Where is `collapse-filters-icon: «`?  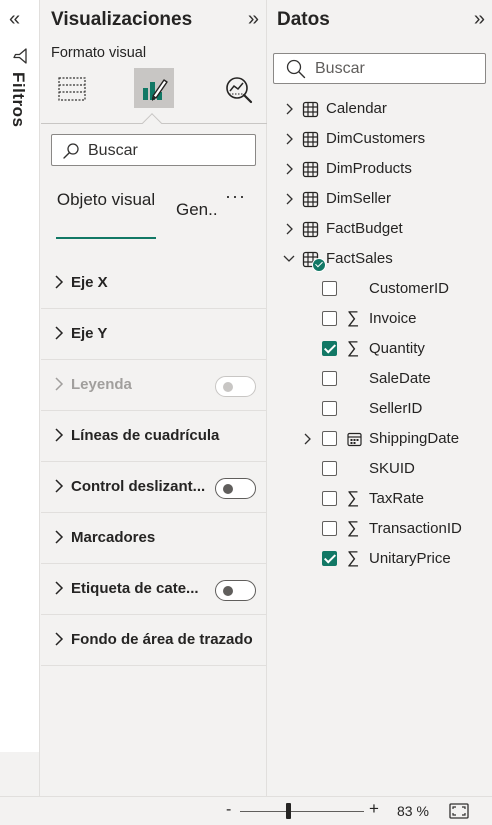 collapse-filters-icon: « is located at coordinates (14, 19).